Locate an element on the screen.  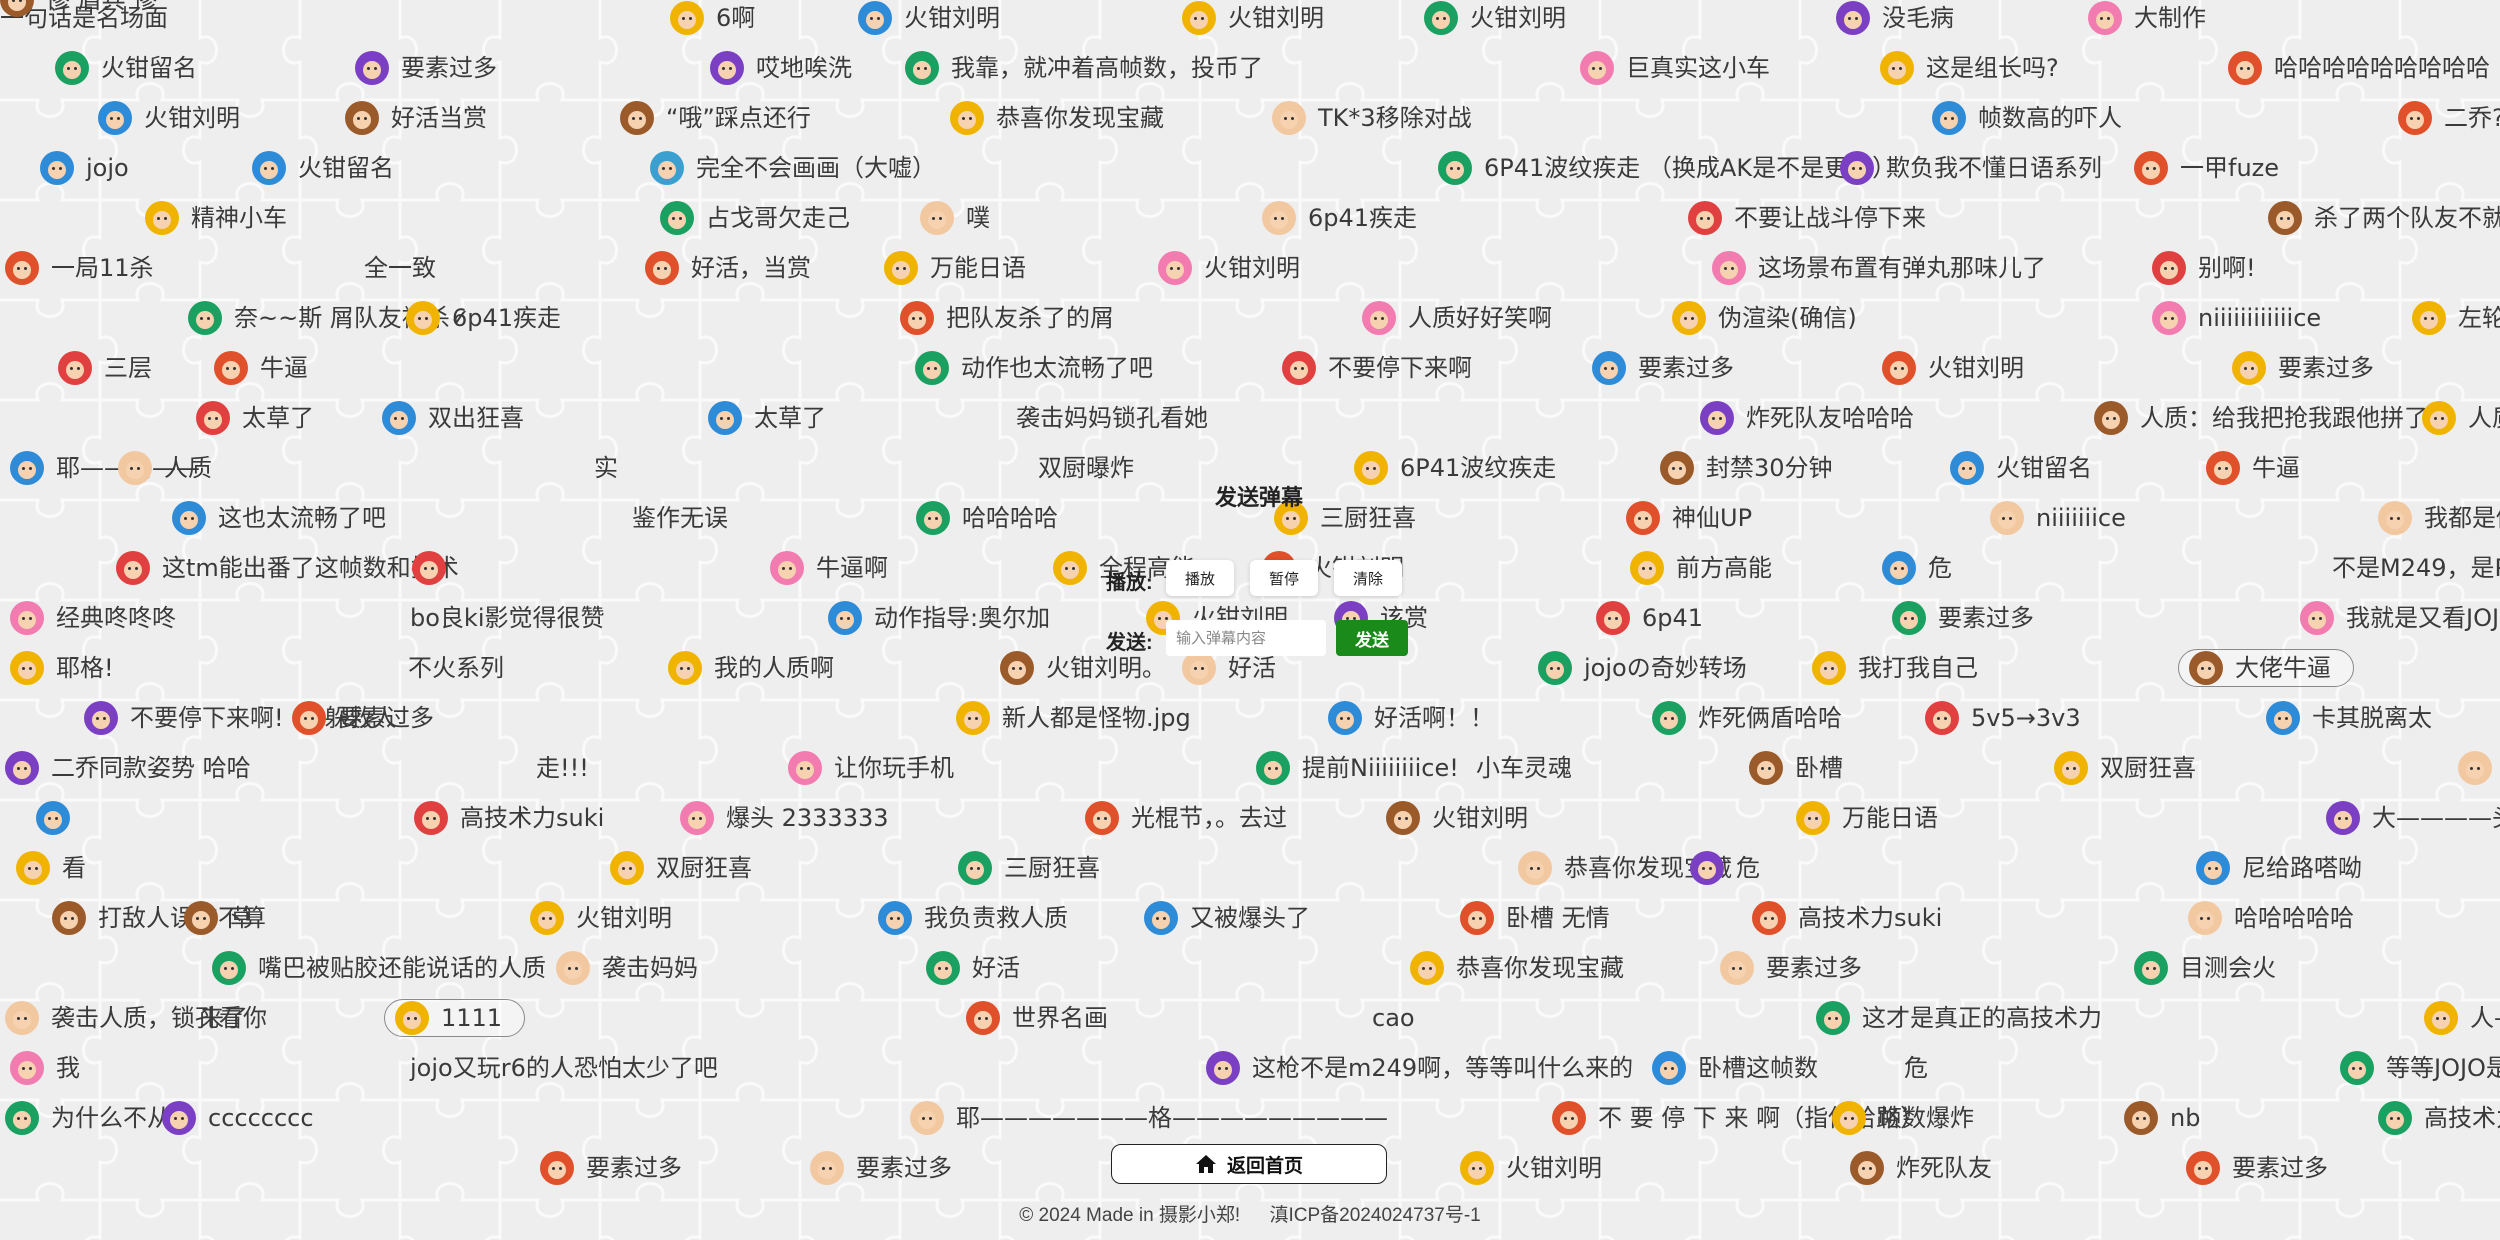
danmaku-text: 精神小车 is located at coordinates (239, 218).